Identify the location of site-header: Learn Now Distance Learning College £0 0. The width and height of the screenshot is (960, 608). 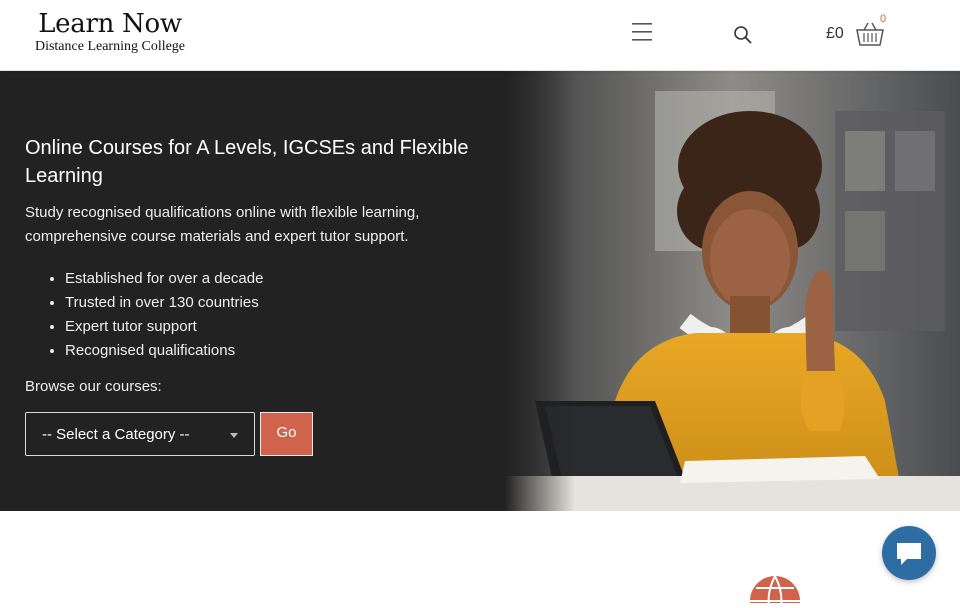
(480, 35).